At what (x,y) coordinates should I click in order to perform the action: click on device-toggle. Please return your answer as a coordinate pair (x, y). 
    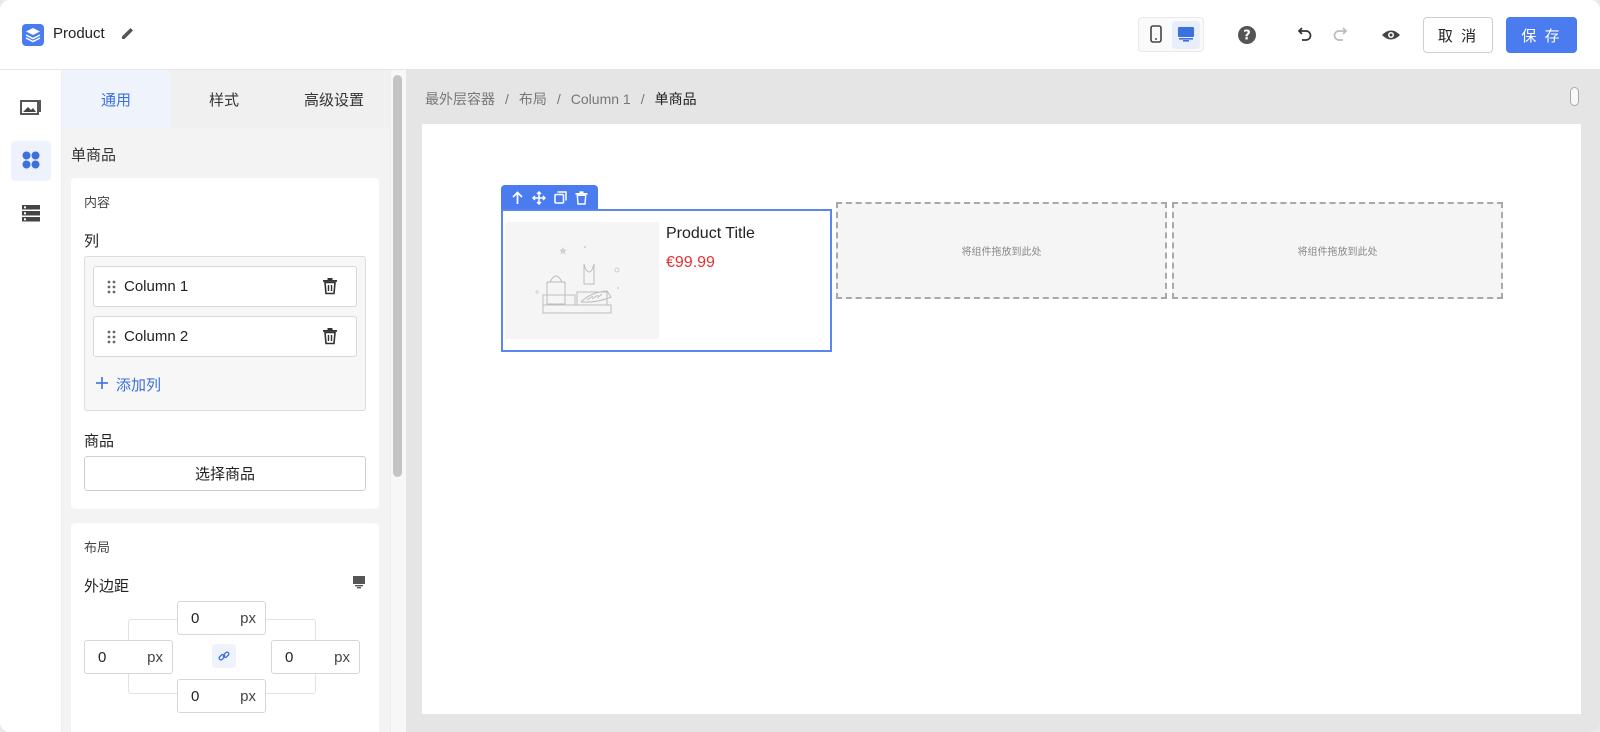
    Looking at the image, I should click on (1171, 34).